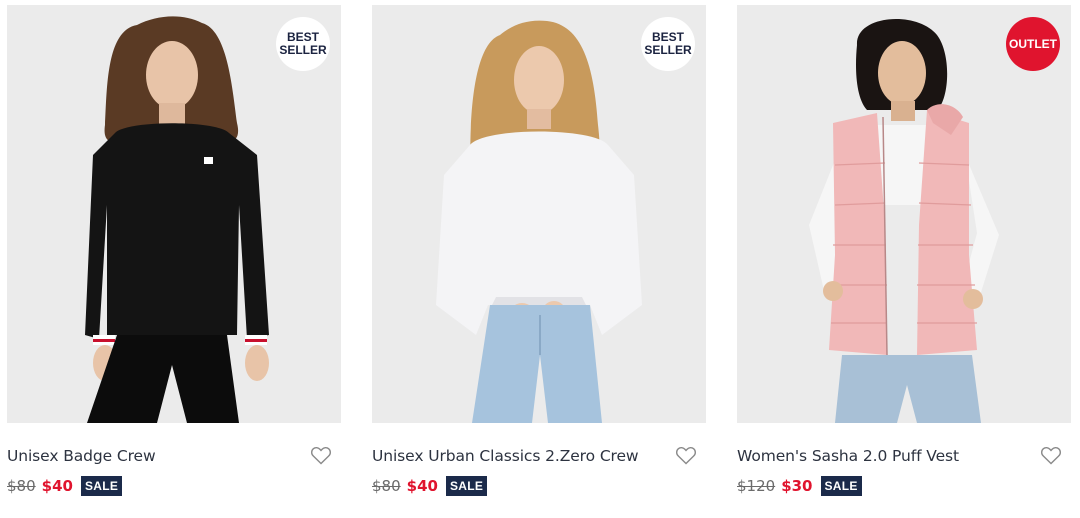  I want to click on outlet-badge: OUTLET, so click(1033, 44).